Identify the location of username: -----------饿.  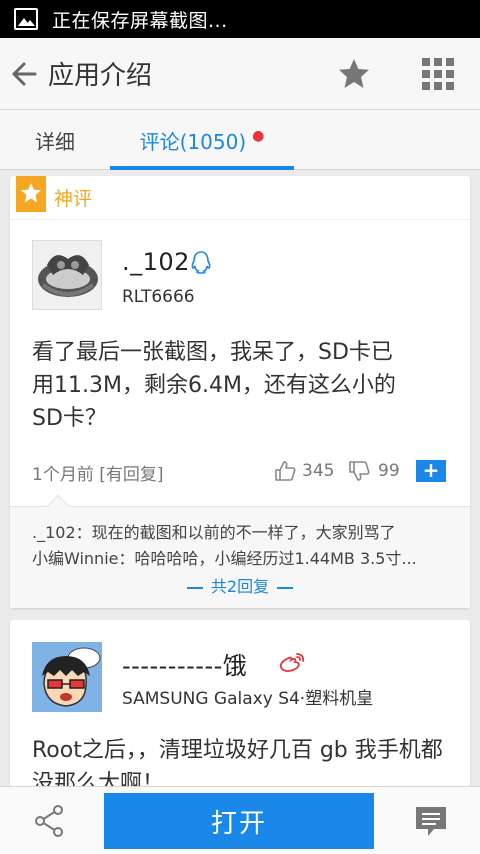
(184, 663).